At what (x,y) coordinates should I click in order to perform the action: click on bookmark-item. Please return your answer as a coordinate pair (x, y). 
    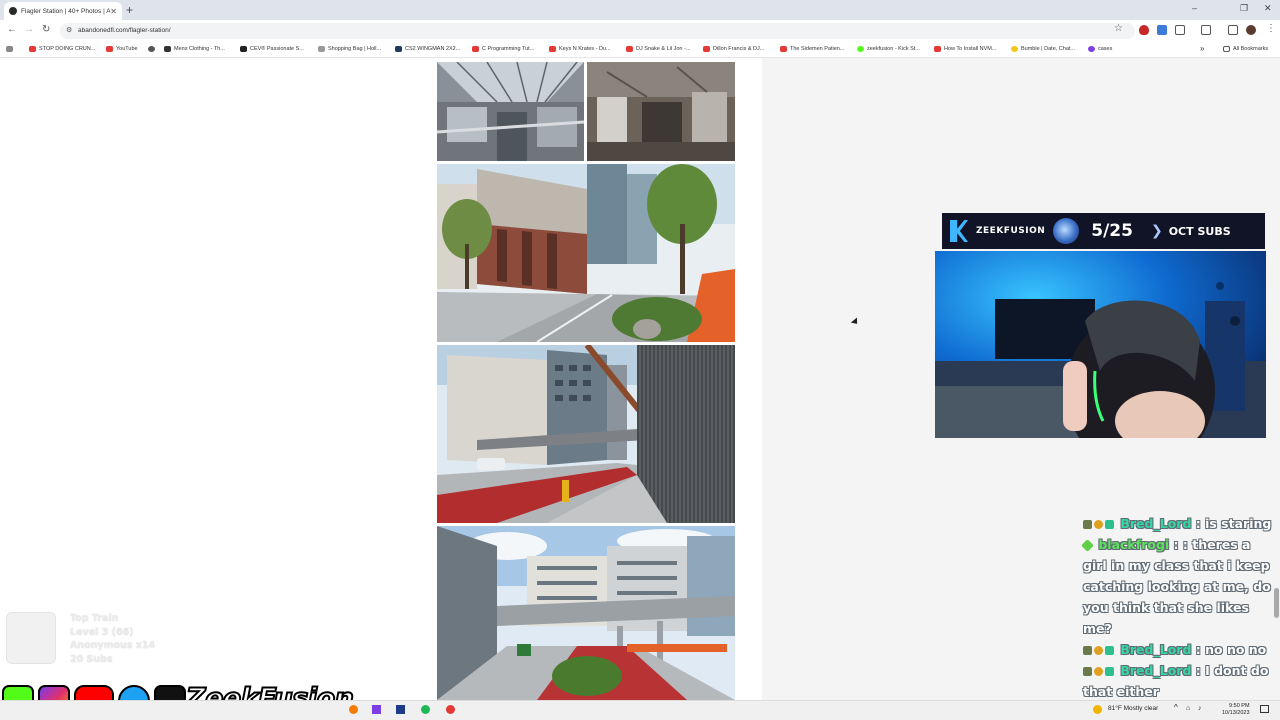
    Looking at the image, I should click on (153, 49).